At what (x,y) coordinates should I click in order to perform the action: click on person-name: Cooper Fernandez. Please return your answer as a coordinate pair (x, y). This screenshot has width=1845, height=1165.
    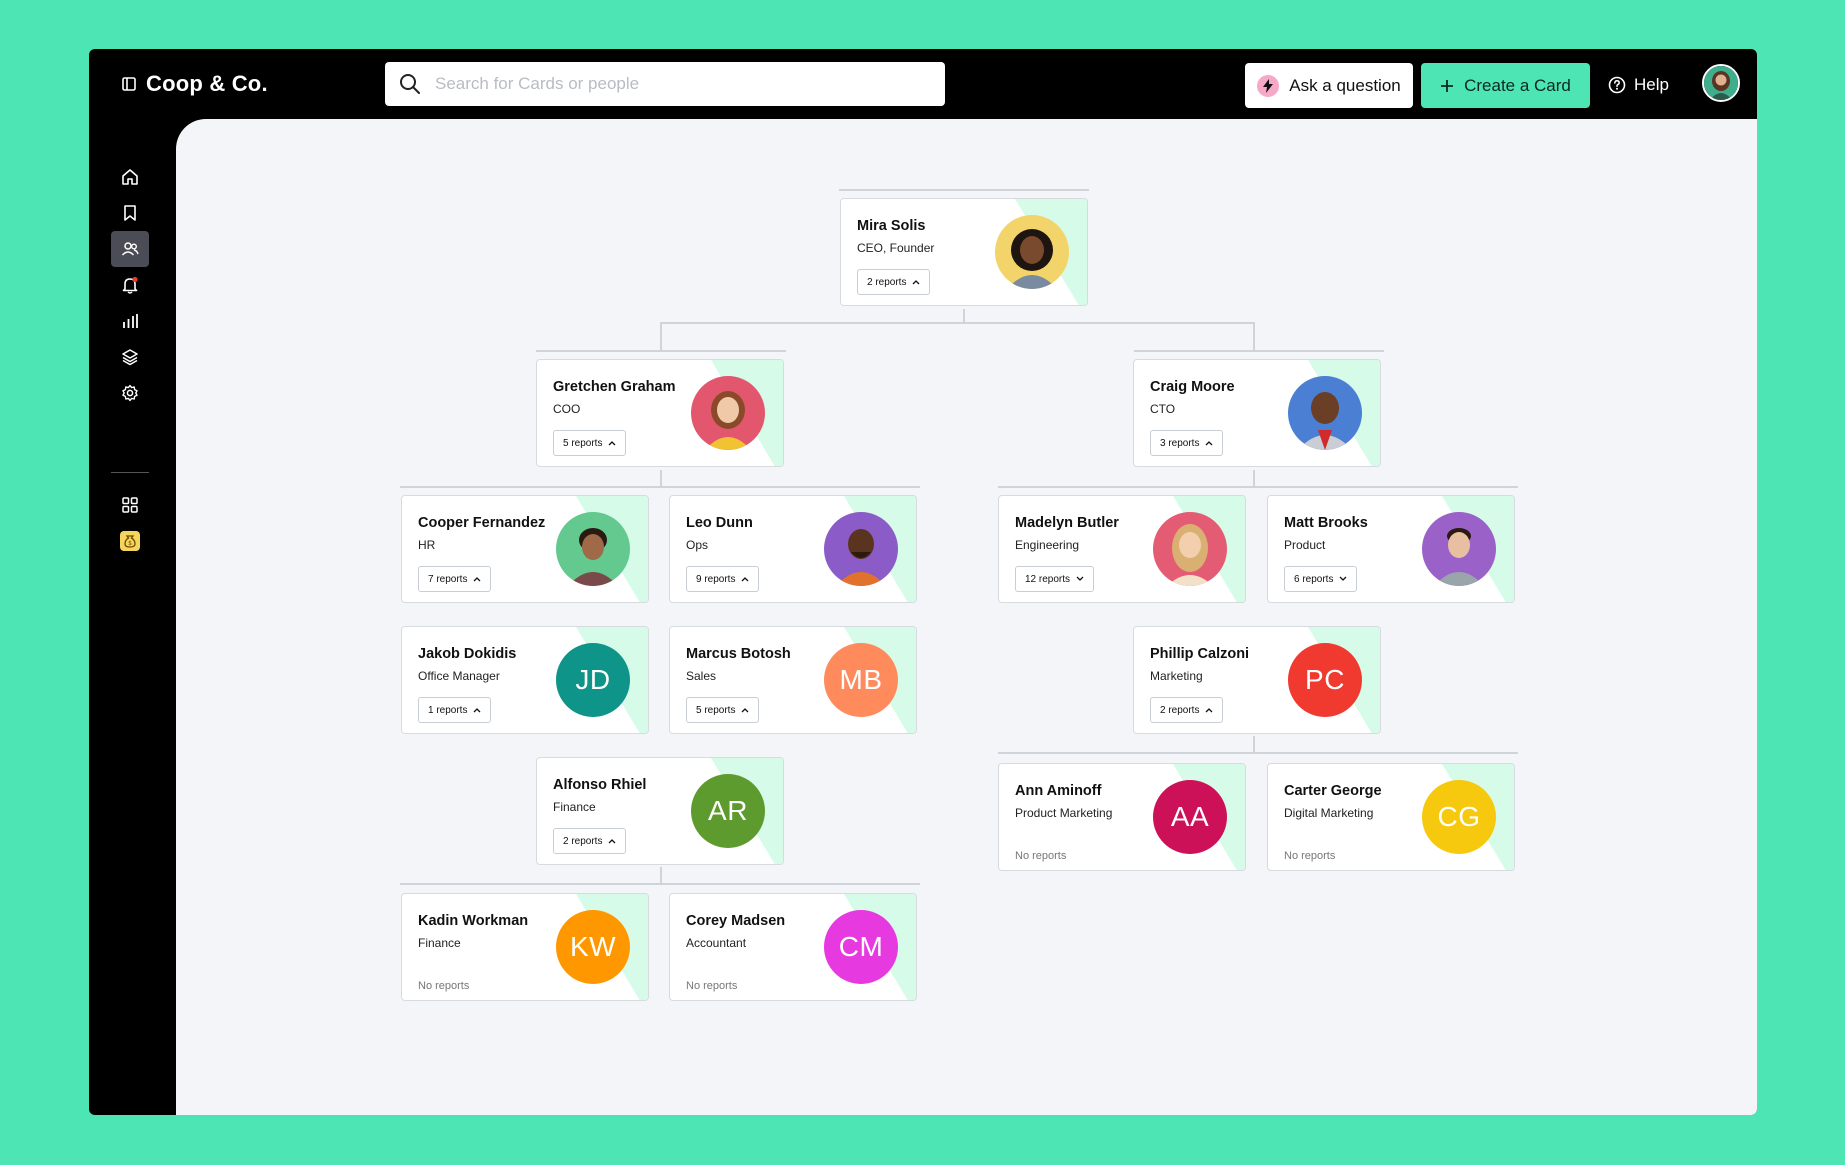
    Looking at the image, I should click on (482, 523).